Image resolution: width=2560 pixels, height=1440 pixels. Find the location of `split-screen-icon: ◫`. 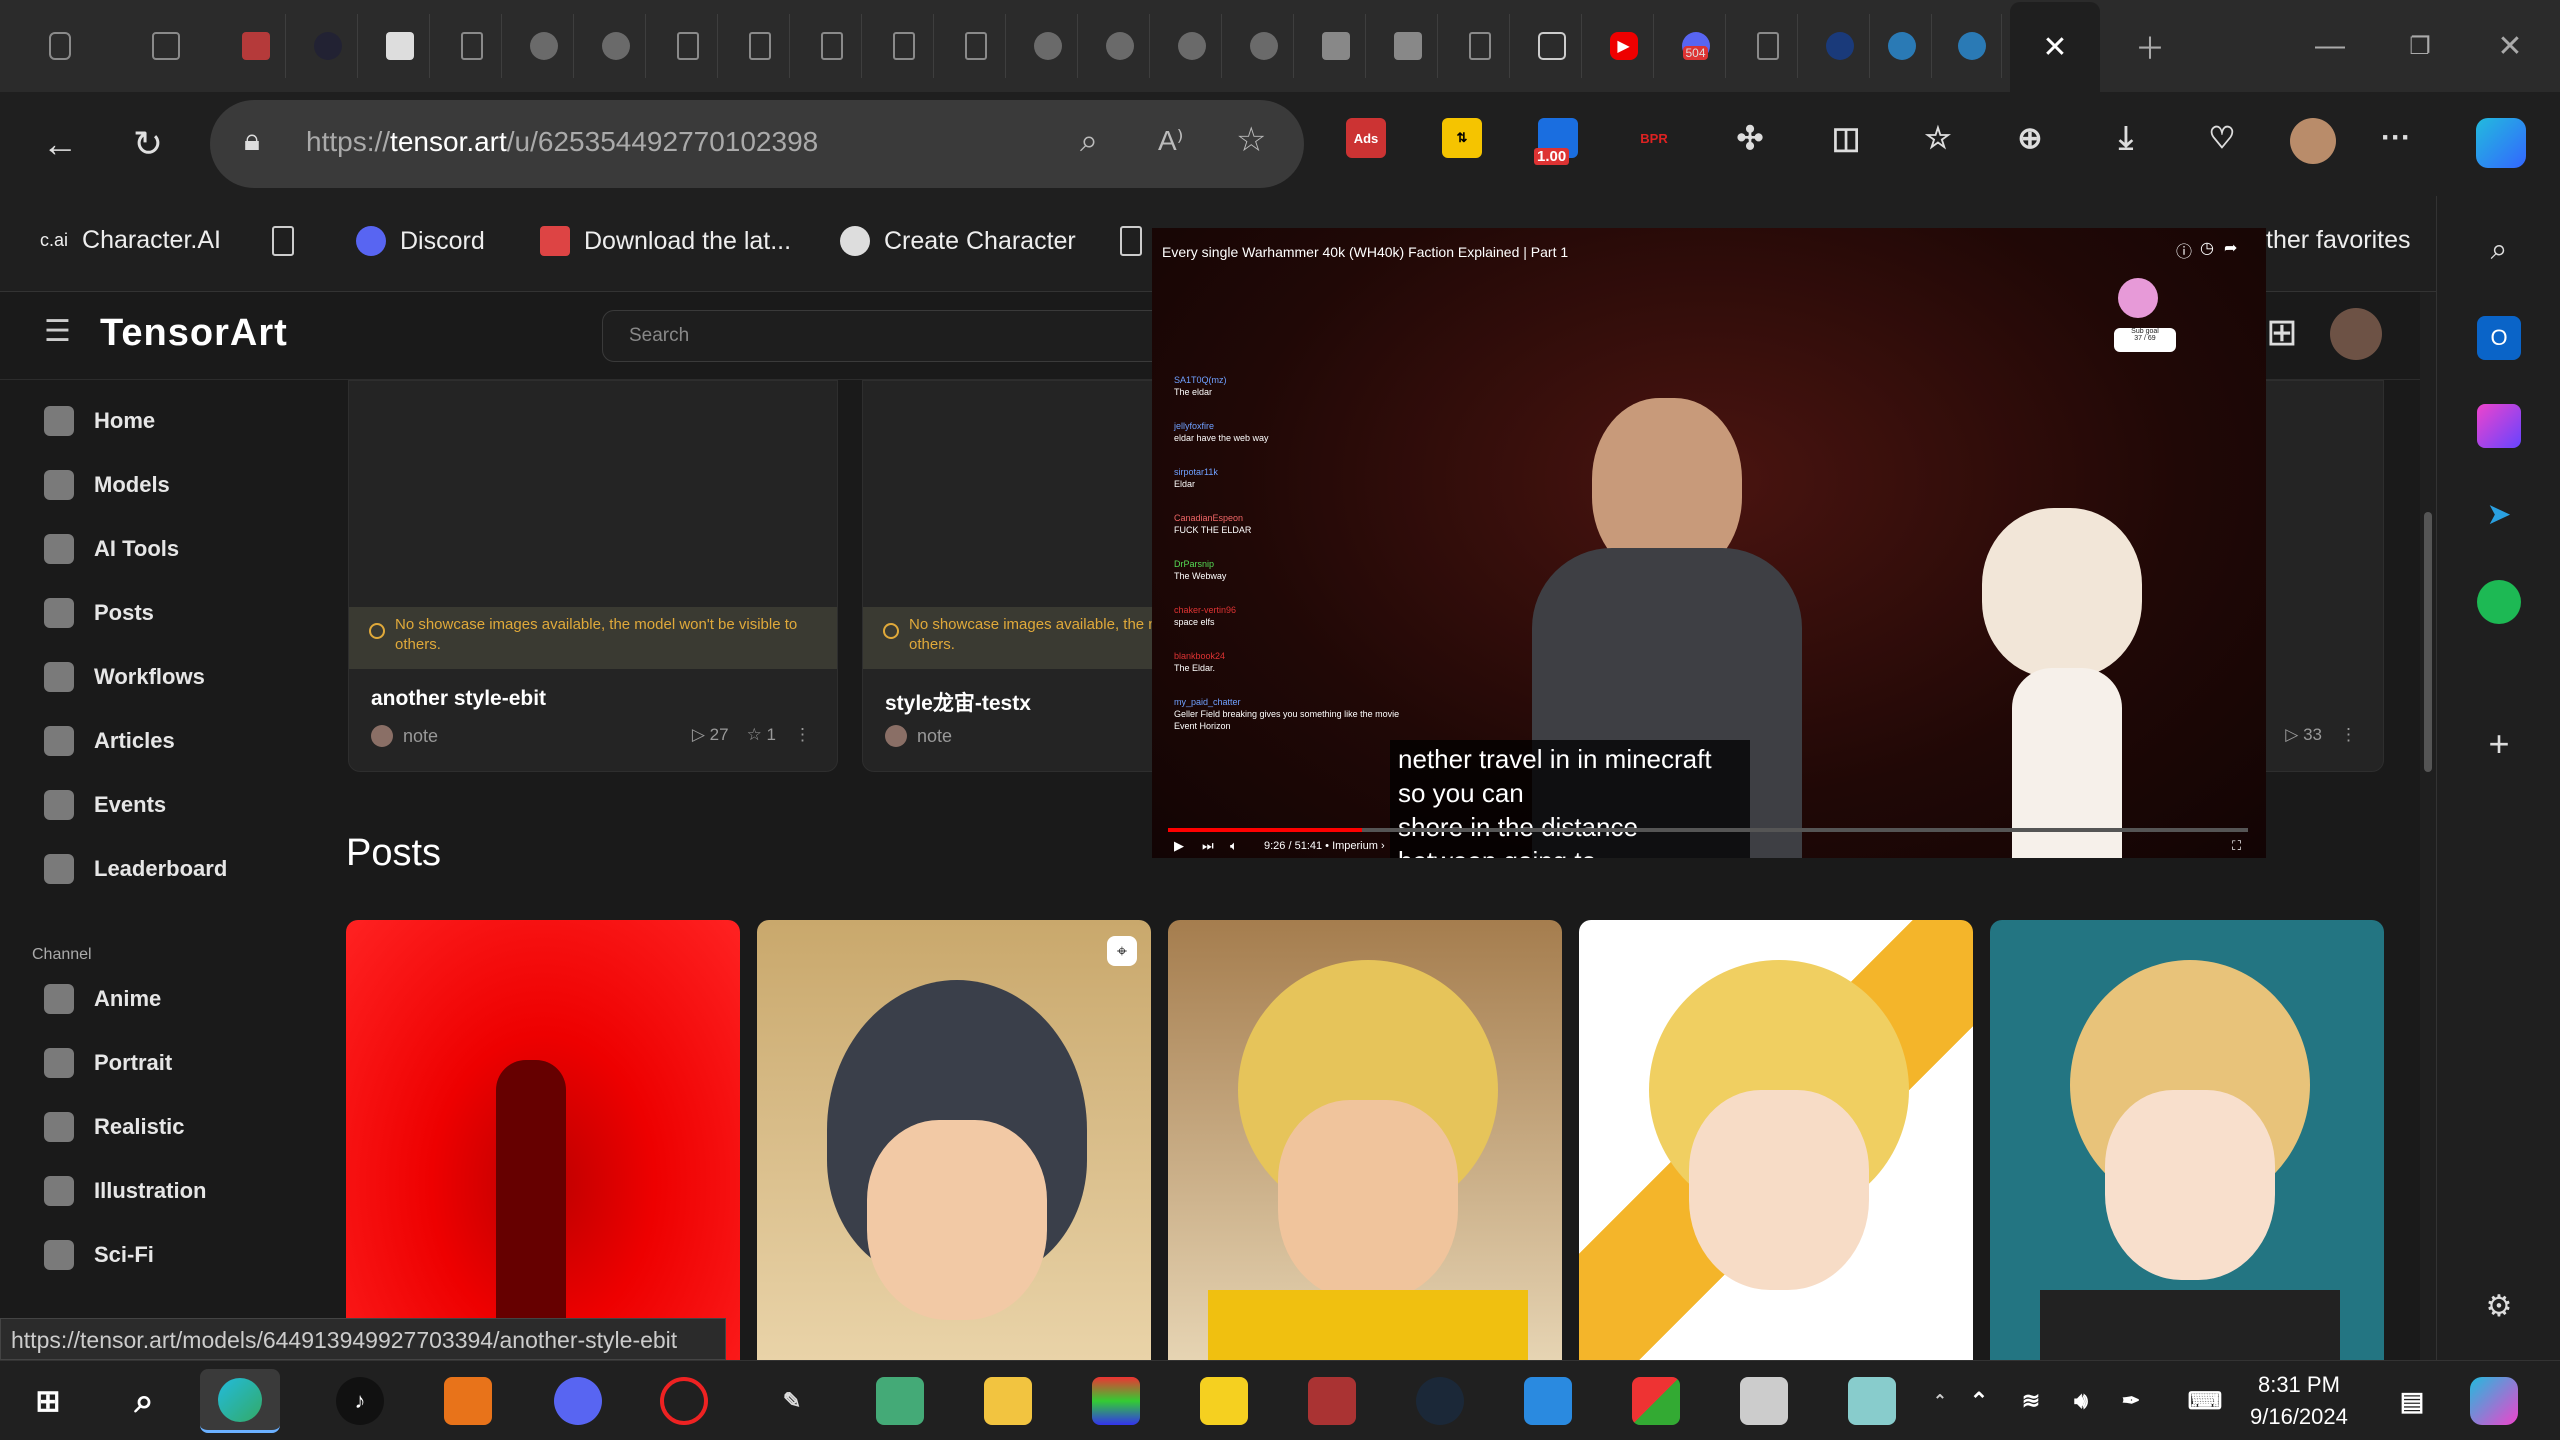

split-screen-icon: ◫ is located at coordinates (1846, 138).